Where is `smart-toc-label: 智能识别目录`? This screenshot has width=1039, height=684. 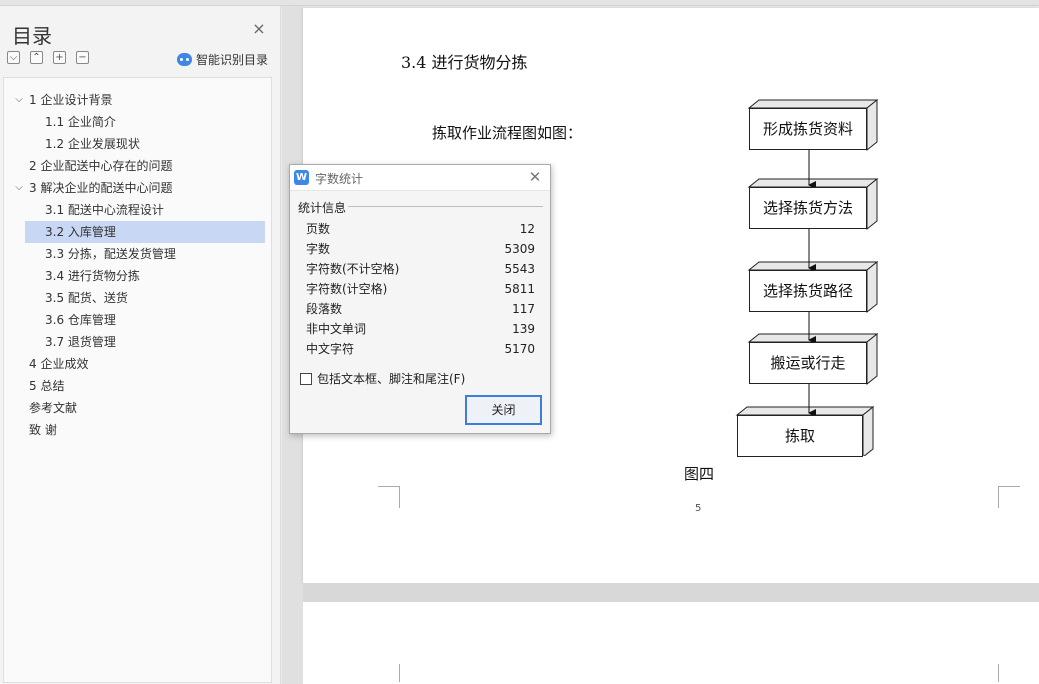
smart-toc-label: 智能识别目录 is located at coordinates (232, 59).